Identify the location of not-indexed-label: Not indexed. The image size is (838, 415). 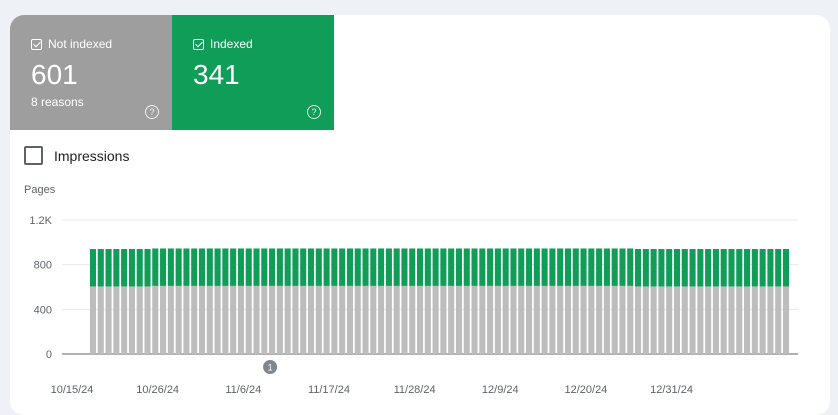
(80, 44).